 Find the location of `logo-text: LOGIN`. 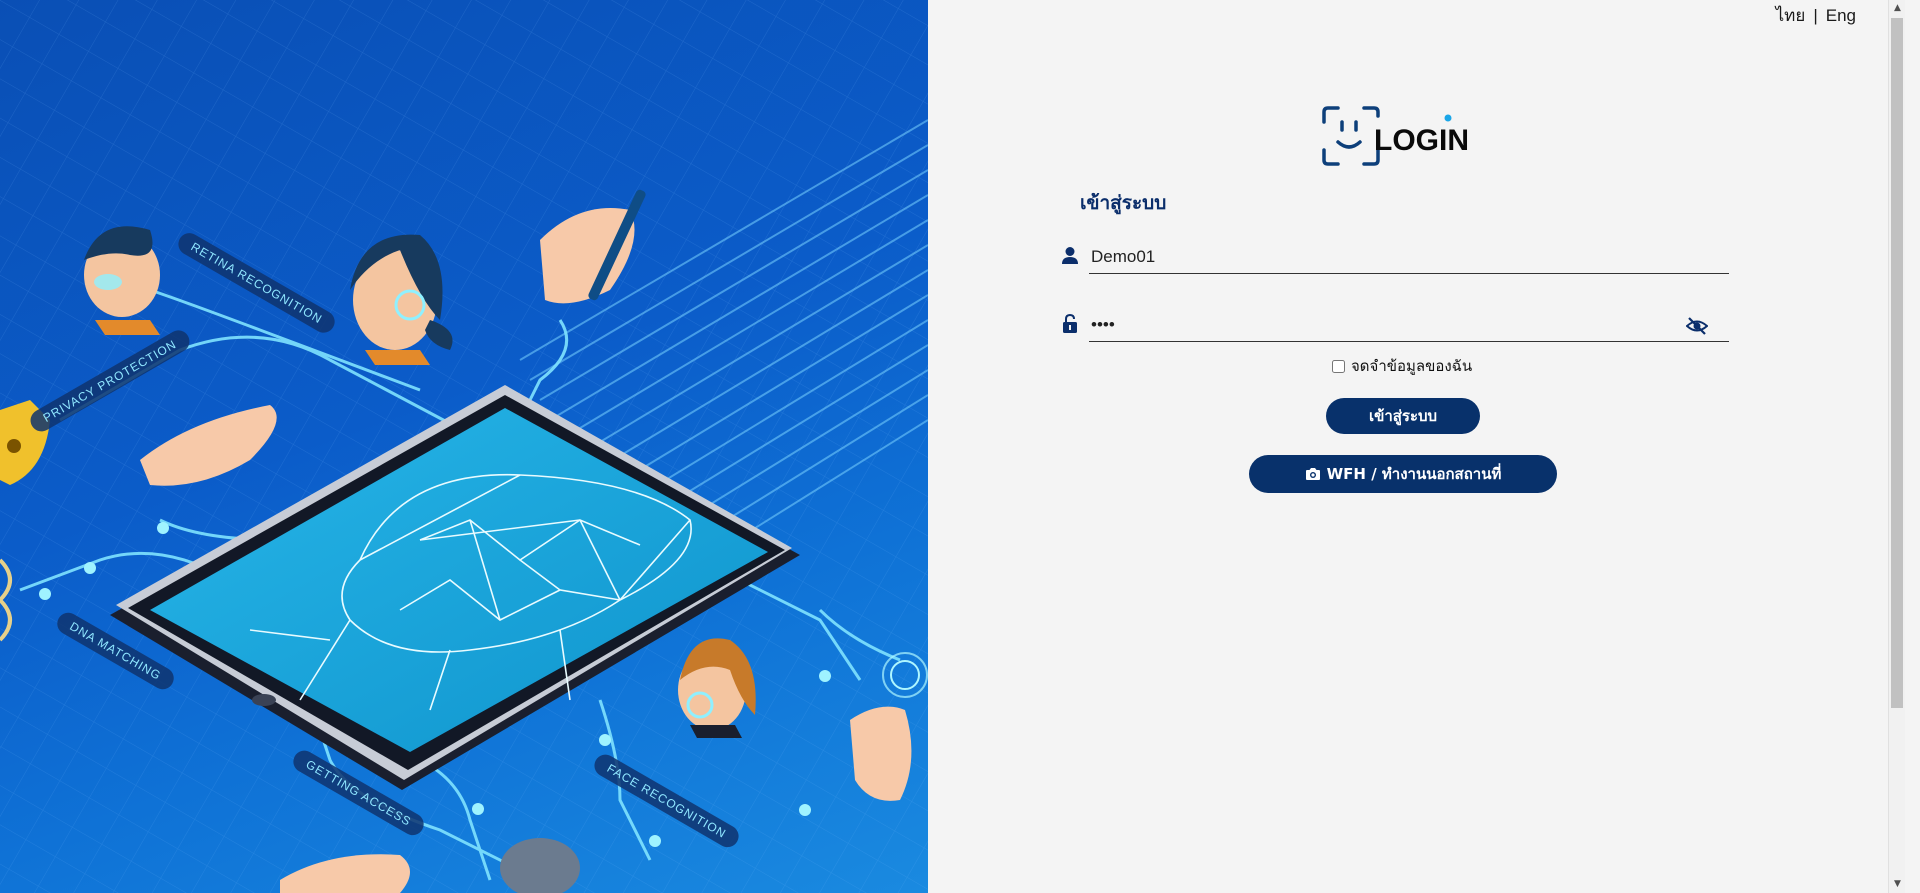

logo-text: LOGIN is located at coordinates (1421, 140).